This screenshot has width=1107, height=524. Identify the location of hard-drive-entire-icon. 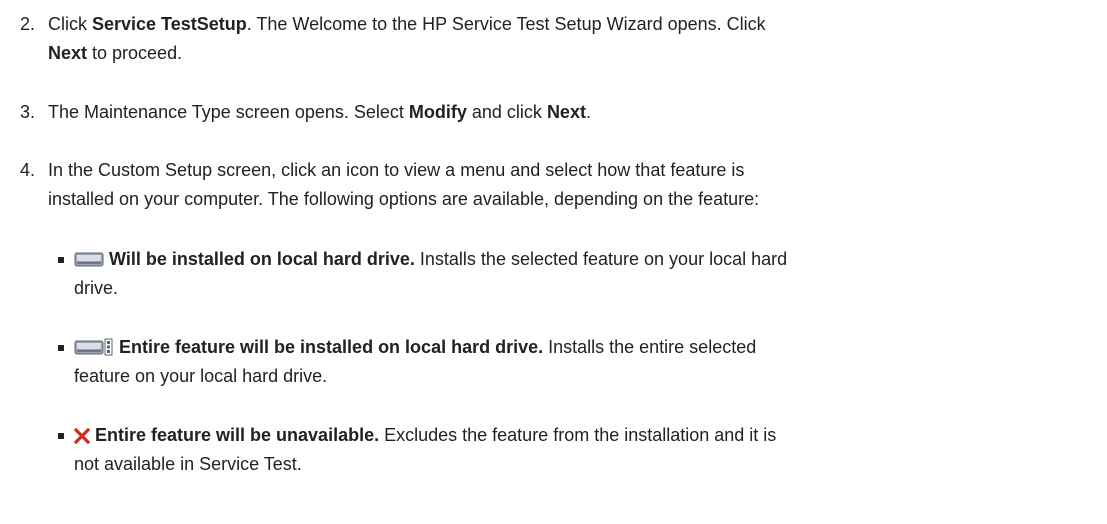
(94, 347).